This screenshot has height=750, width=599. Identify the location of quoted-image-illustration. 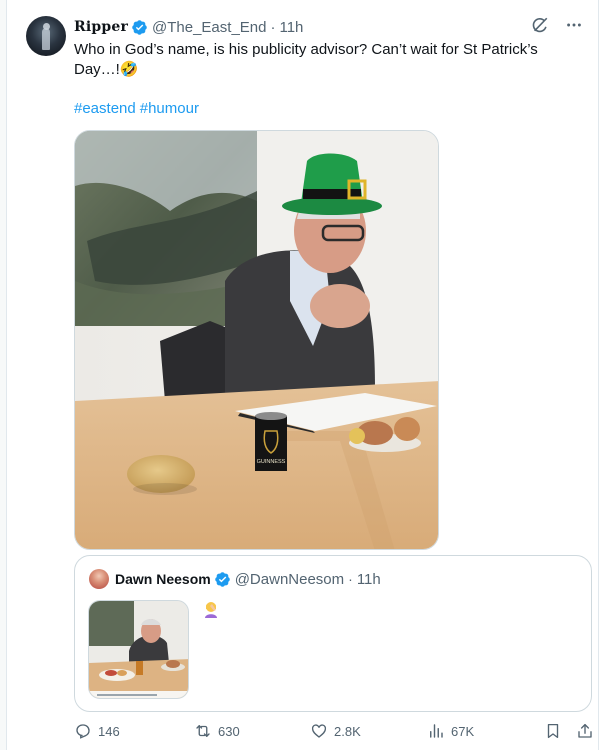
(138, 649).